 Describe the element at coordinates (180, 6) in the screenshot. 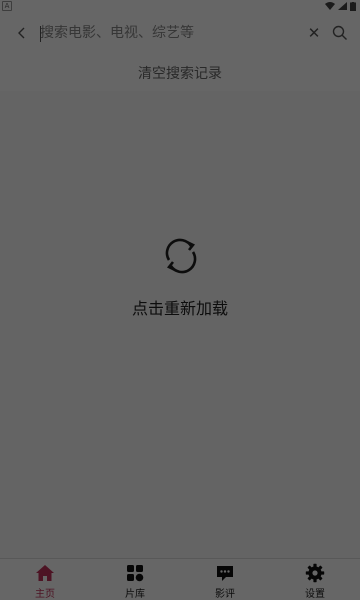

I see `status-bar: A` at that location.